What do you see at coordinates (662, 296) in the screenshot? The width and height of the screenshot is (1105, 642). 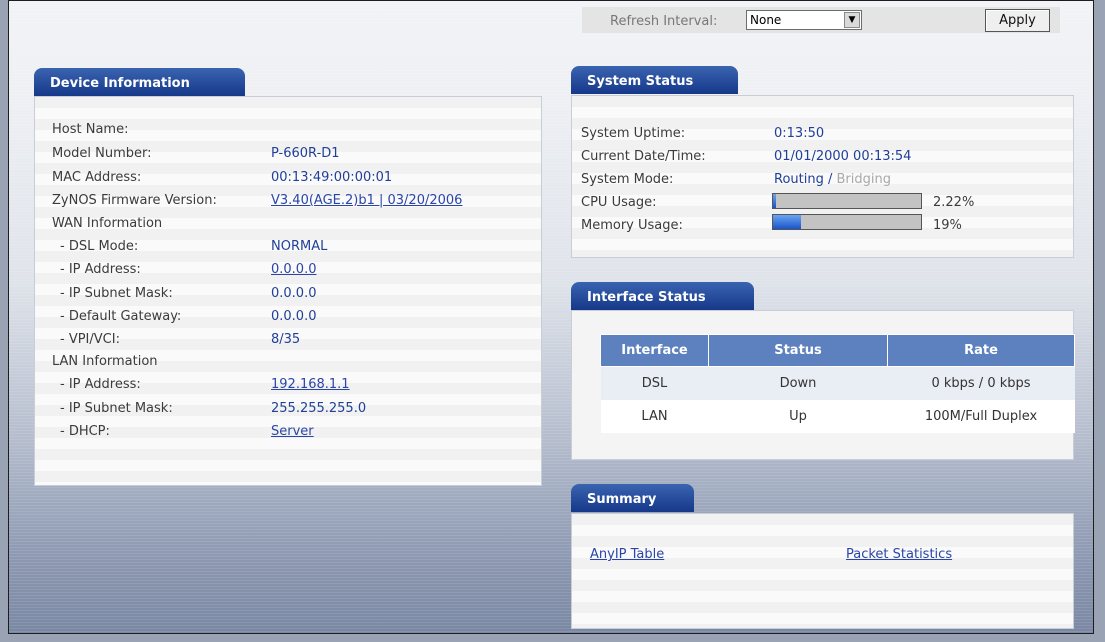 I see `tab-interface-status: Interface Status` at bounding box center [662, 296].